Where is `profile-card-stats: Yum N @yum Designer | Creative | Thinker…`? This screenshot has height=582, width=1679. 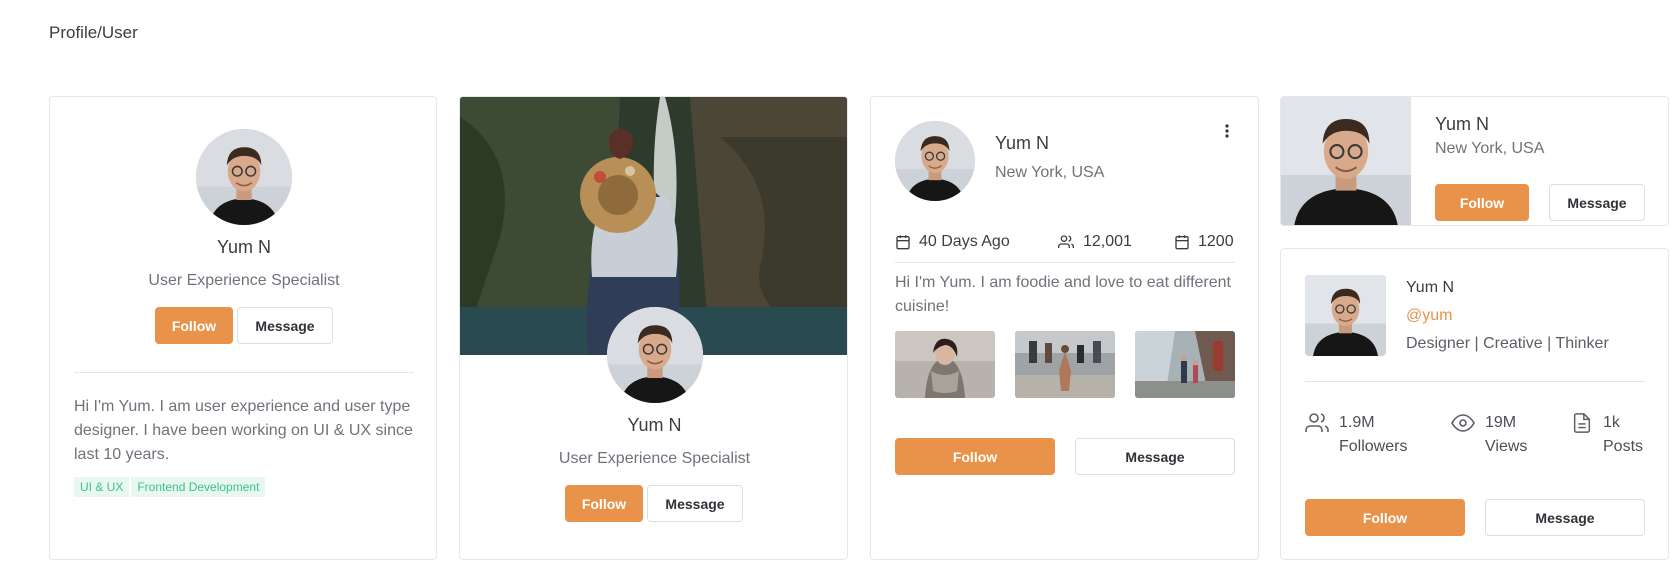
profile-card-stats: Yum N @yum Designer | Creative | Thinker… is located at coordinates (1474, 404).